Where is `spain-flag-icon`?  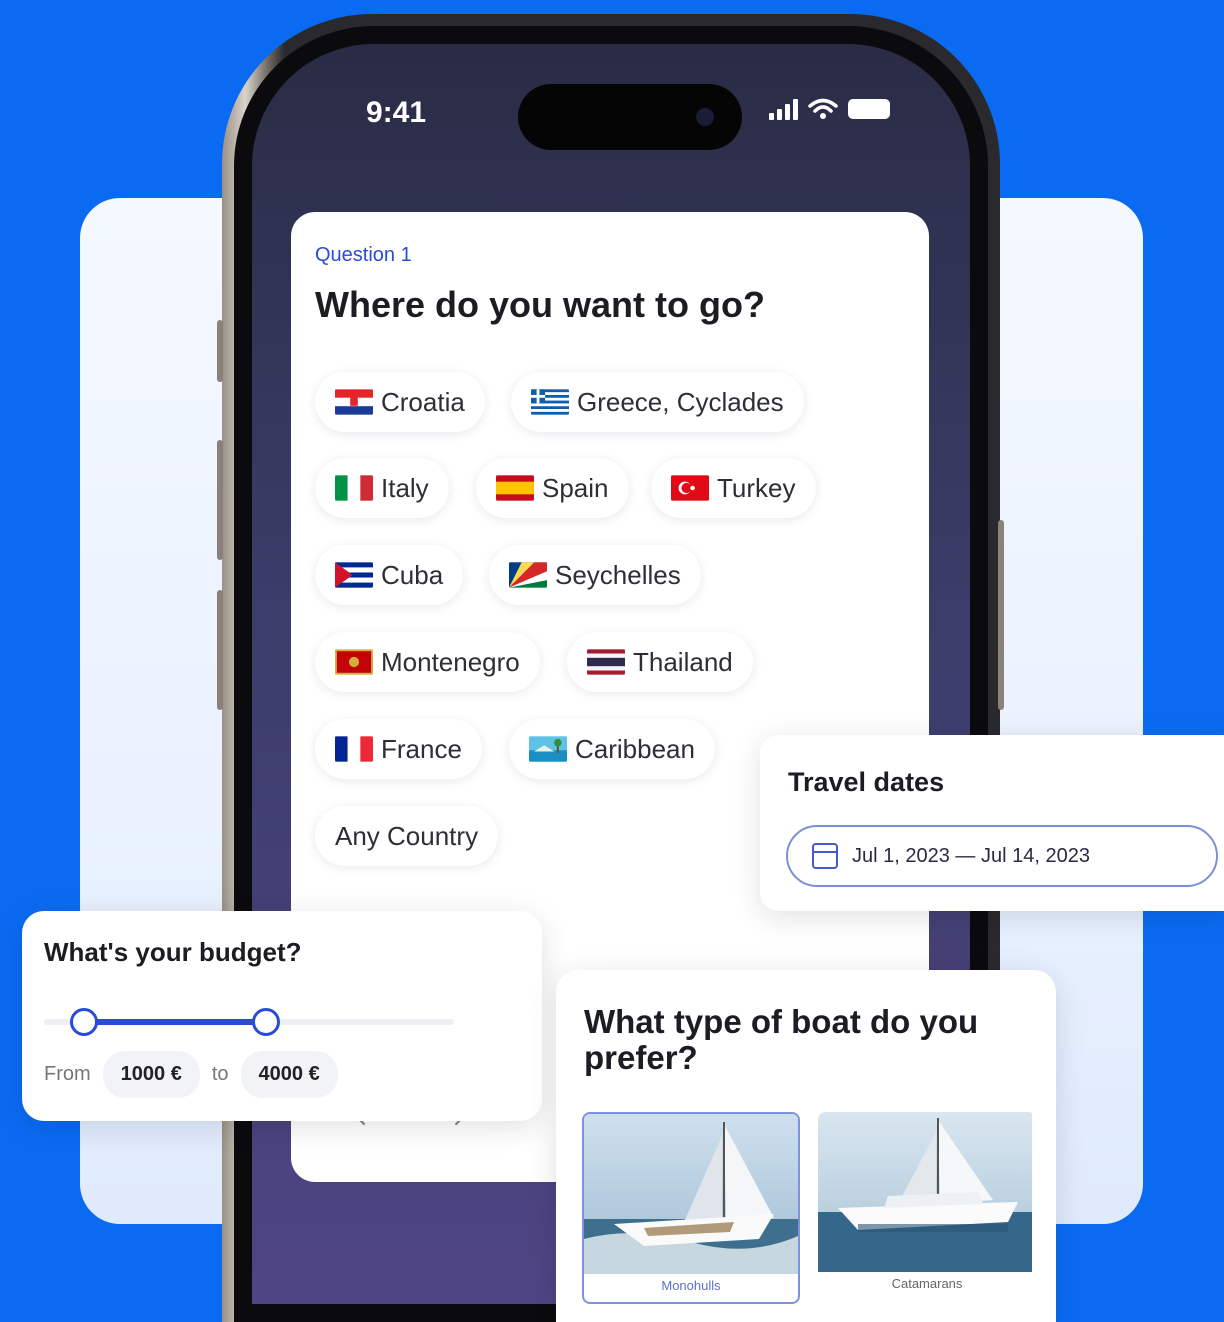
spain-flag-icon is located at coordinates (515, 488).